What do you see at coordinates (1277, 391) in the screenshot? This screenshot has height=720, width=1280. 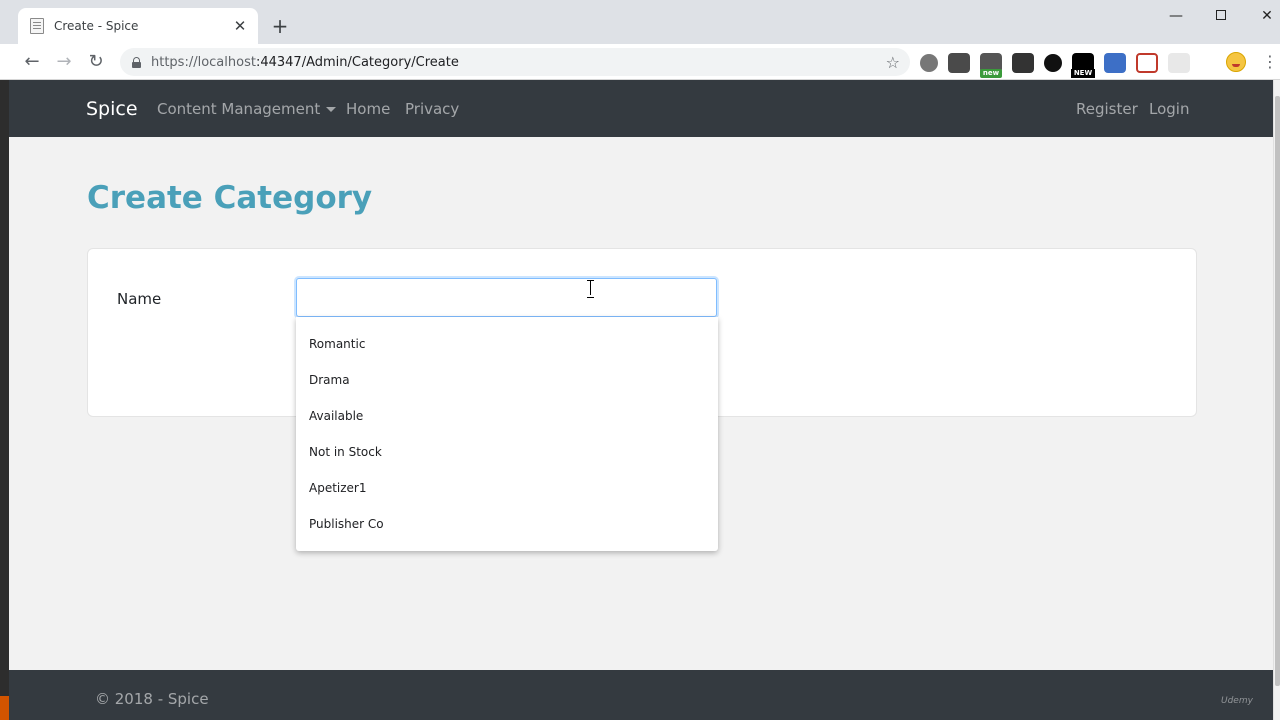 I see `scrollbar-thumb` at bounding box center [1277, 391].